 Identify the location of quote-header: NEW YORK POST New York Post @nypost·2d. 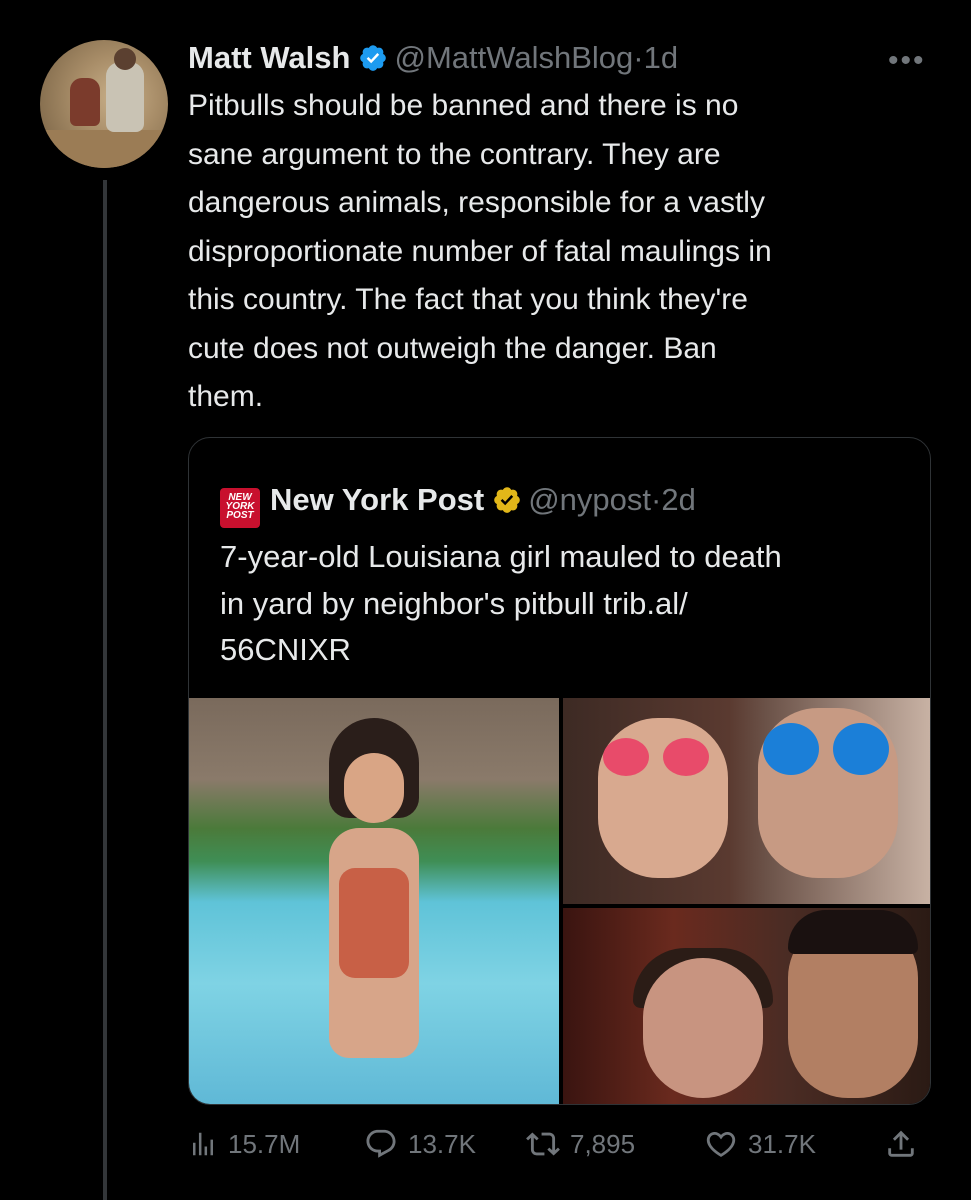
(458, 503).